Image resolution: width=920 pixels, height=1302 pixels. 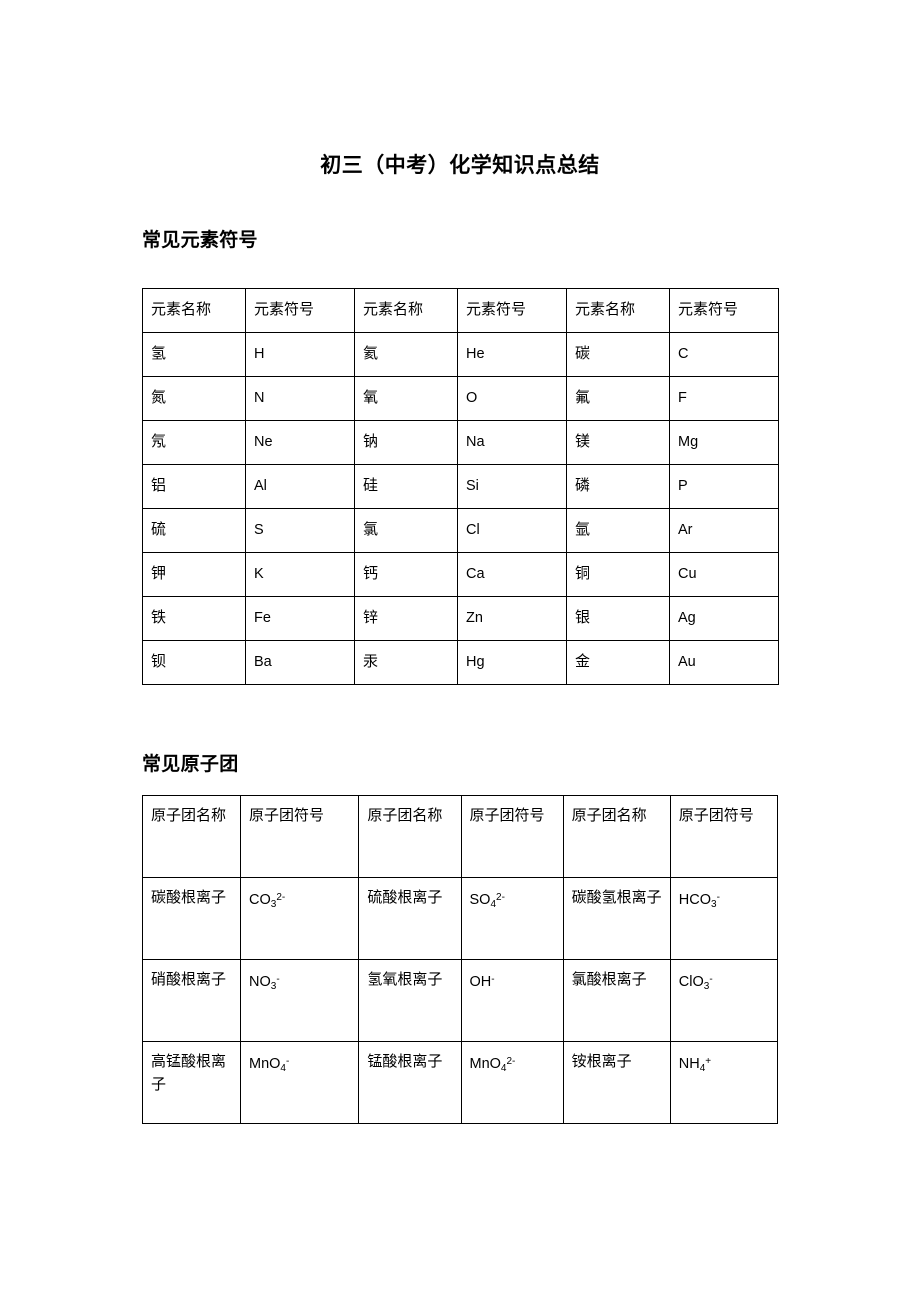 I want to click on radical-formula: NO3-, so click(x=264, y=983).